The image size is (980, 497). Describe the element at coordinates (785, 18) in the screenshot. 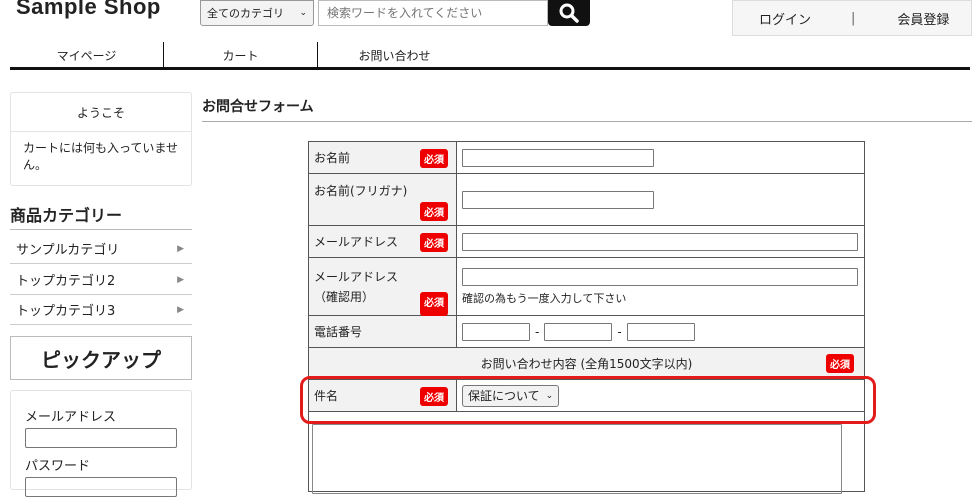

I see `login-link: ログイン` at that location.